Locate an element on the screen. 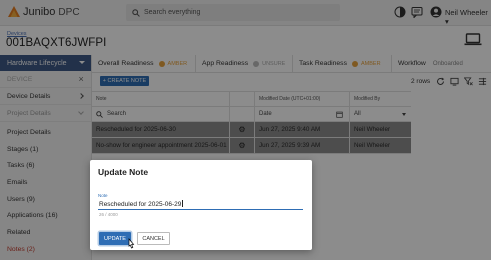  note-field-label: Note is located at coordinates (103, 195).